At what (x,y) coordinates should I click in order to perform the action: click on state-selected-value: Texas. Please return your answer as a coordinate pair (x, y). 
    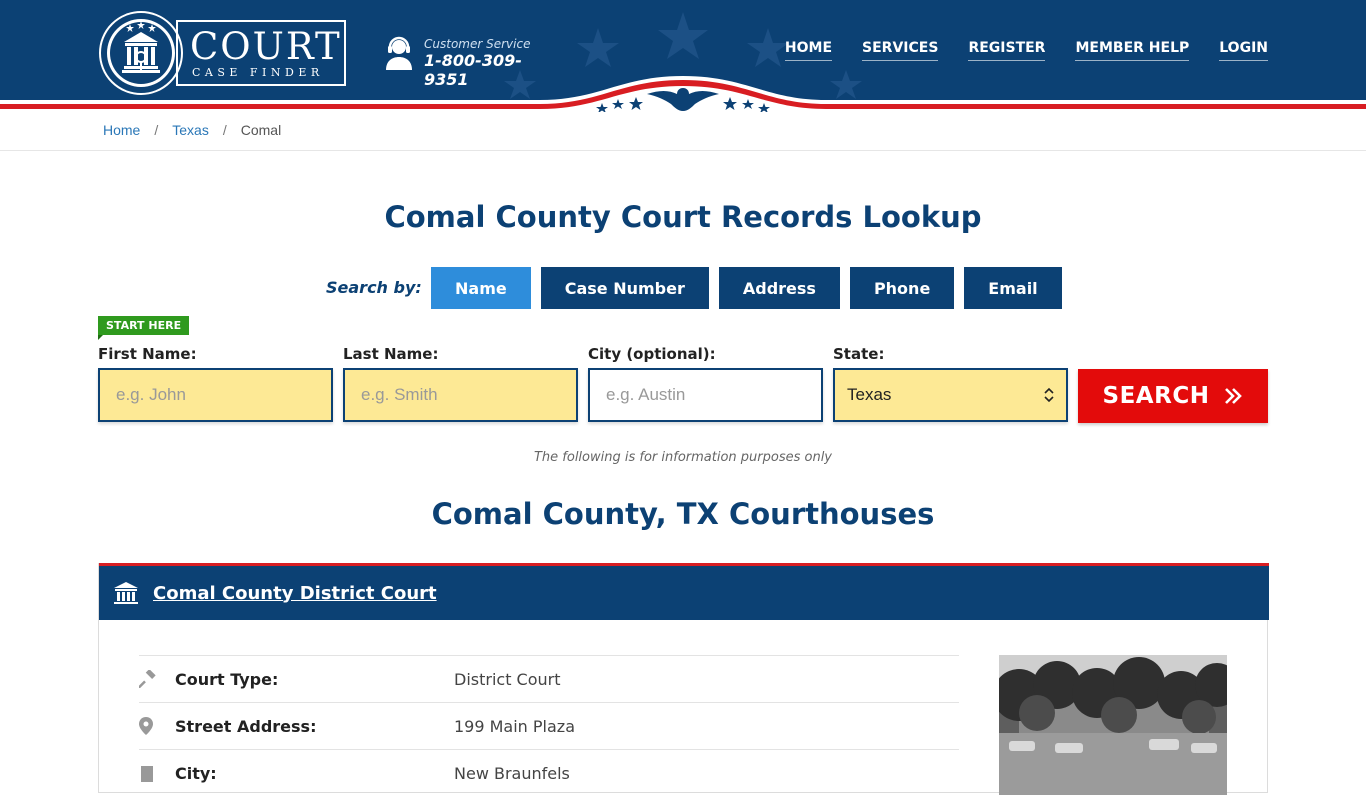
    Looking at the image, I should click on (869, 394).